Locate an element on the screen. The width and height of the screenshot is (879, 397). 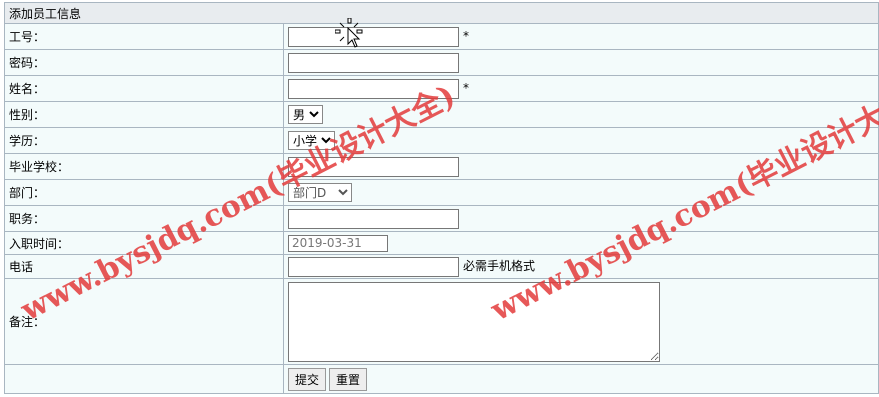
school-input is located at coordinates (373, 166).